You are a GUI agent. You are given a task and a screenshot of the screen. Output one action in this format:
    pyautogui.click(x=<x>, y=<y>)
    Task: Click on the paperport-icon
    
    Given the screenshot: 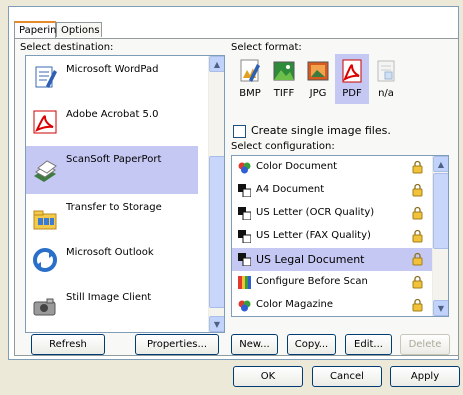 What is the action you would take?
    pyautogui.click(x=45, y=171)
    